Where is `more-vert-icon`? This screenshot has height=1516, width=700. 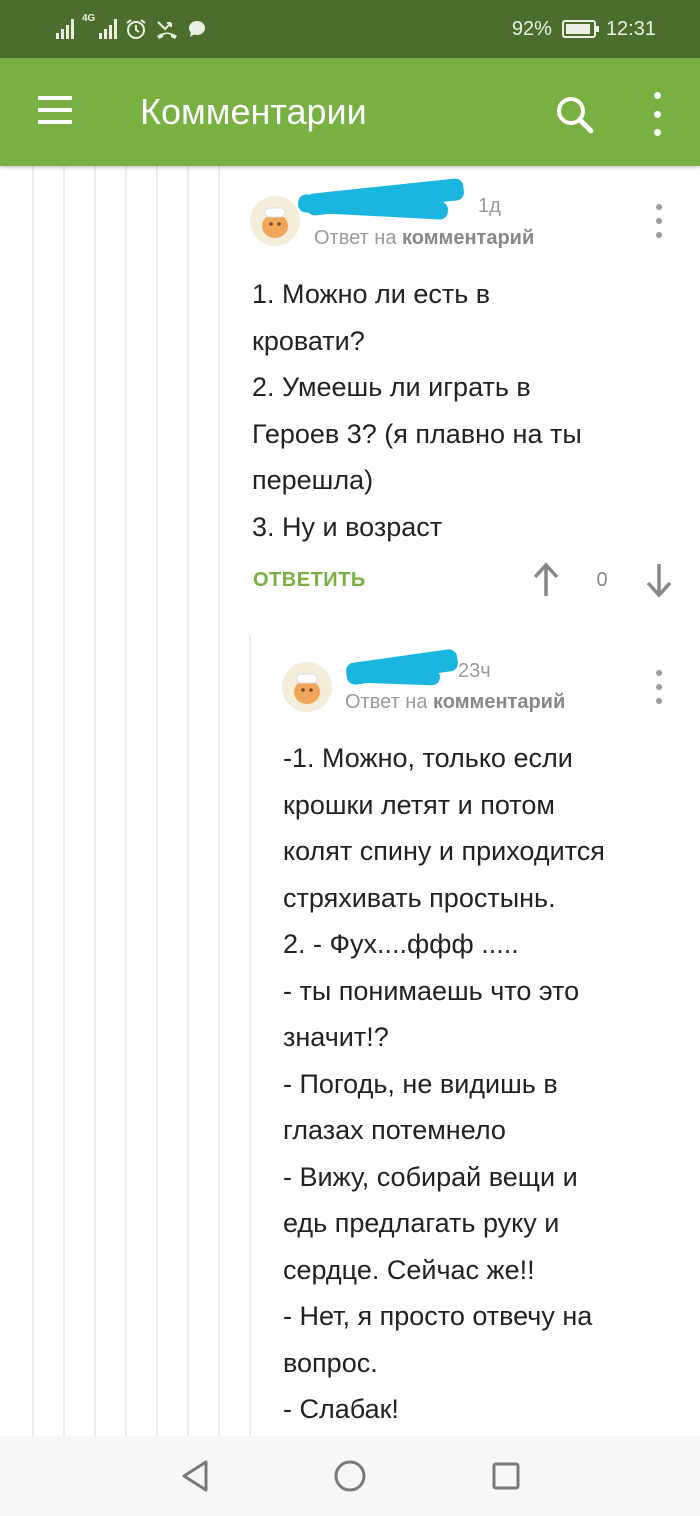
more-vert-icon is located at coordinates (657, 114).